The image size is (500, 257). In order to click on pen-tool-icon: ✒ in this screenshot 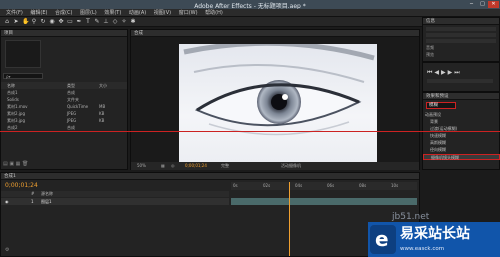, I will do `click(79, 22)`.